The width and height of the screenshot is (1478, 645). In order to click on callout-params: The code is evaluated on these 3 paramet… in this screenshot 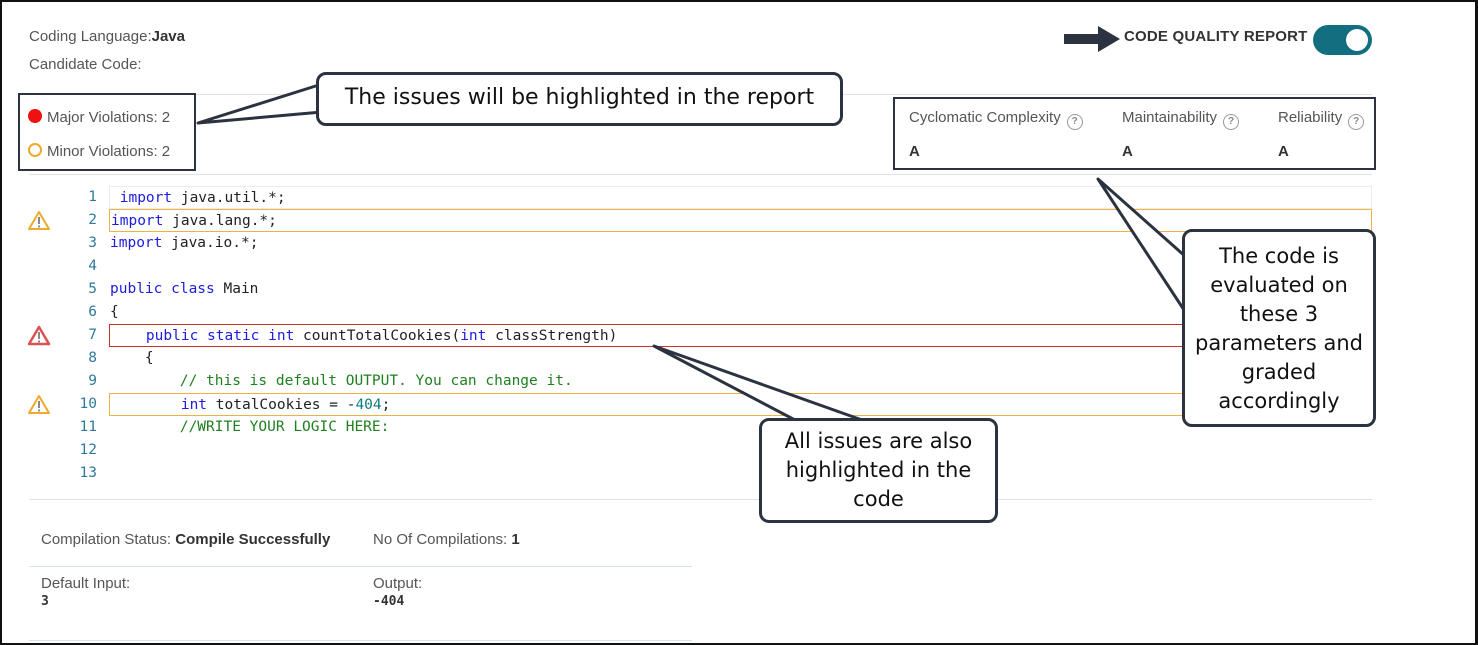, I will do `click(1279, 328)`.